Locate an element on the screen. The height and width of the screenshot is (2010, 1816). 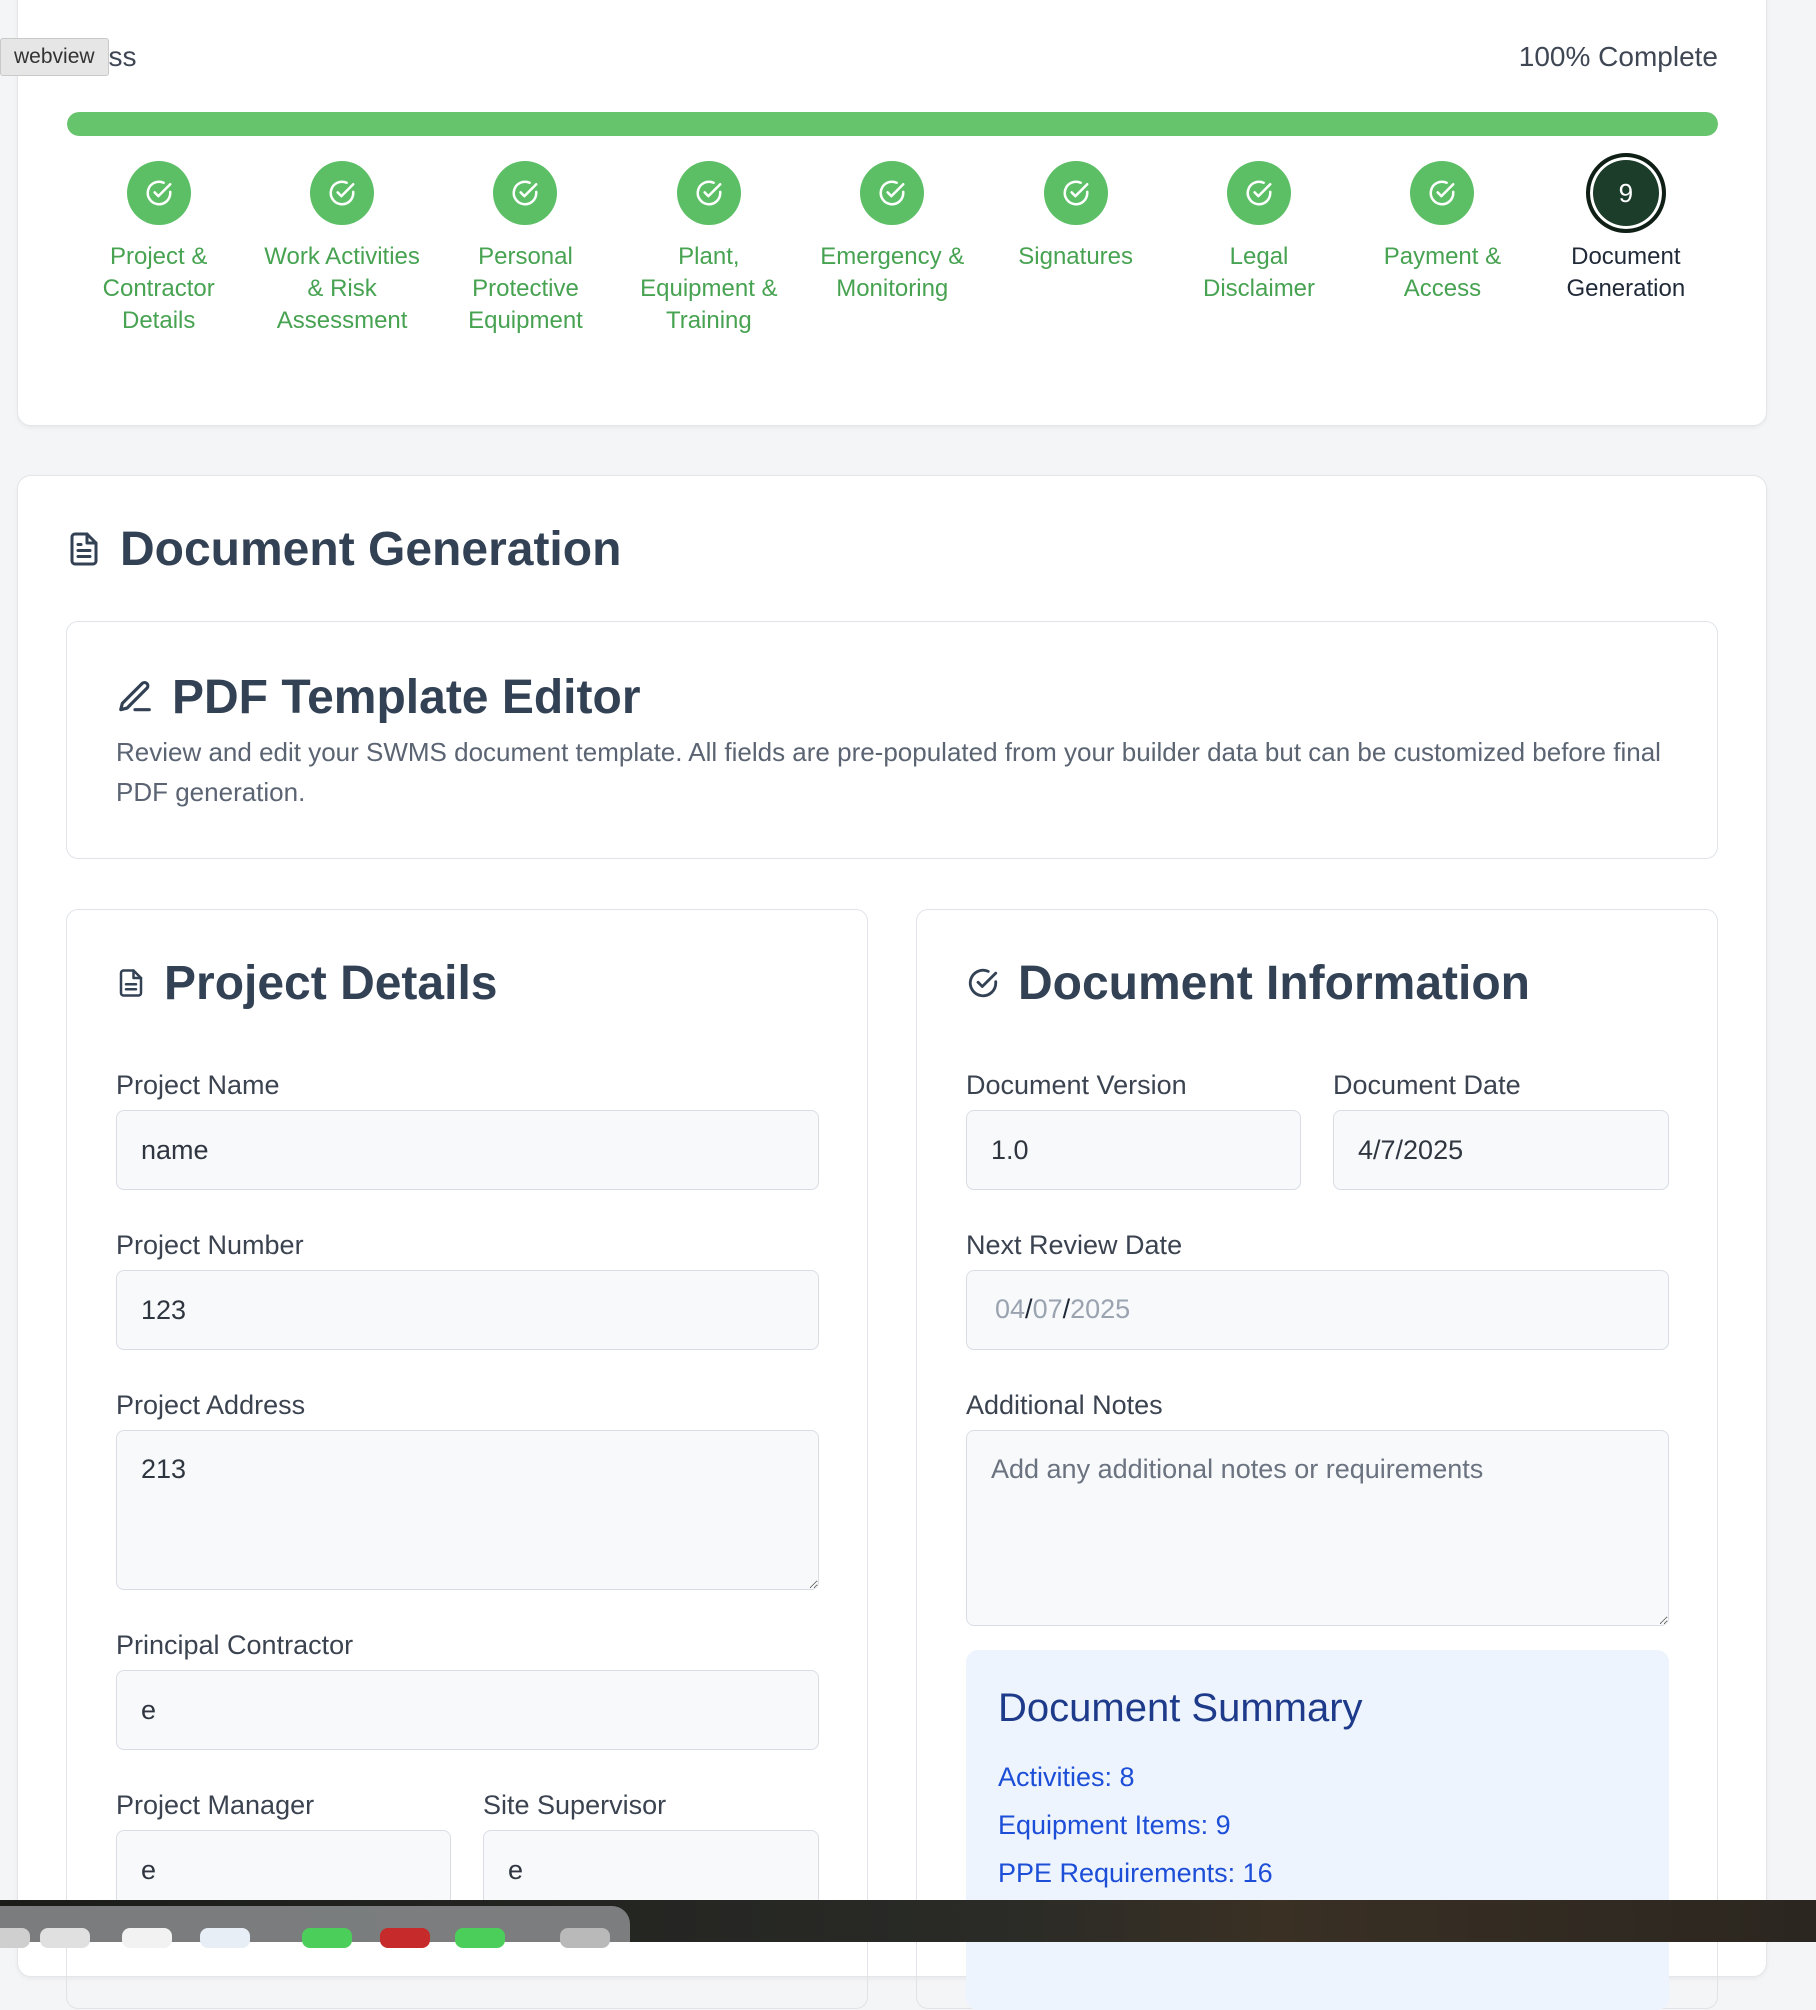
step-current-badge: 9 is located at coordinates (1625, 193).